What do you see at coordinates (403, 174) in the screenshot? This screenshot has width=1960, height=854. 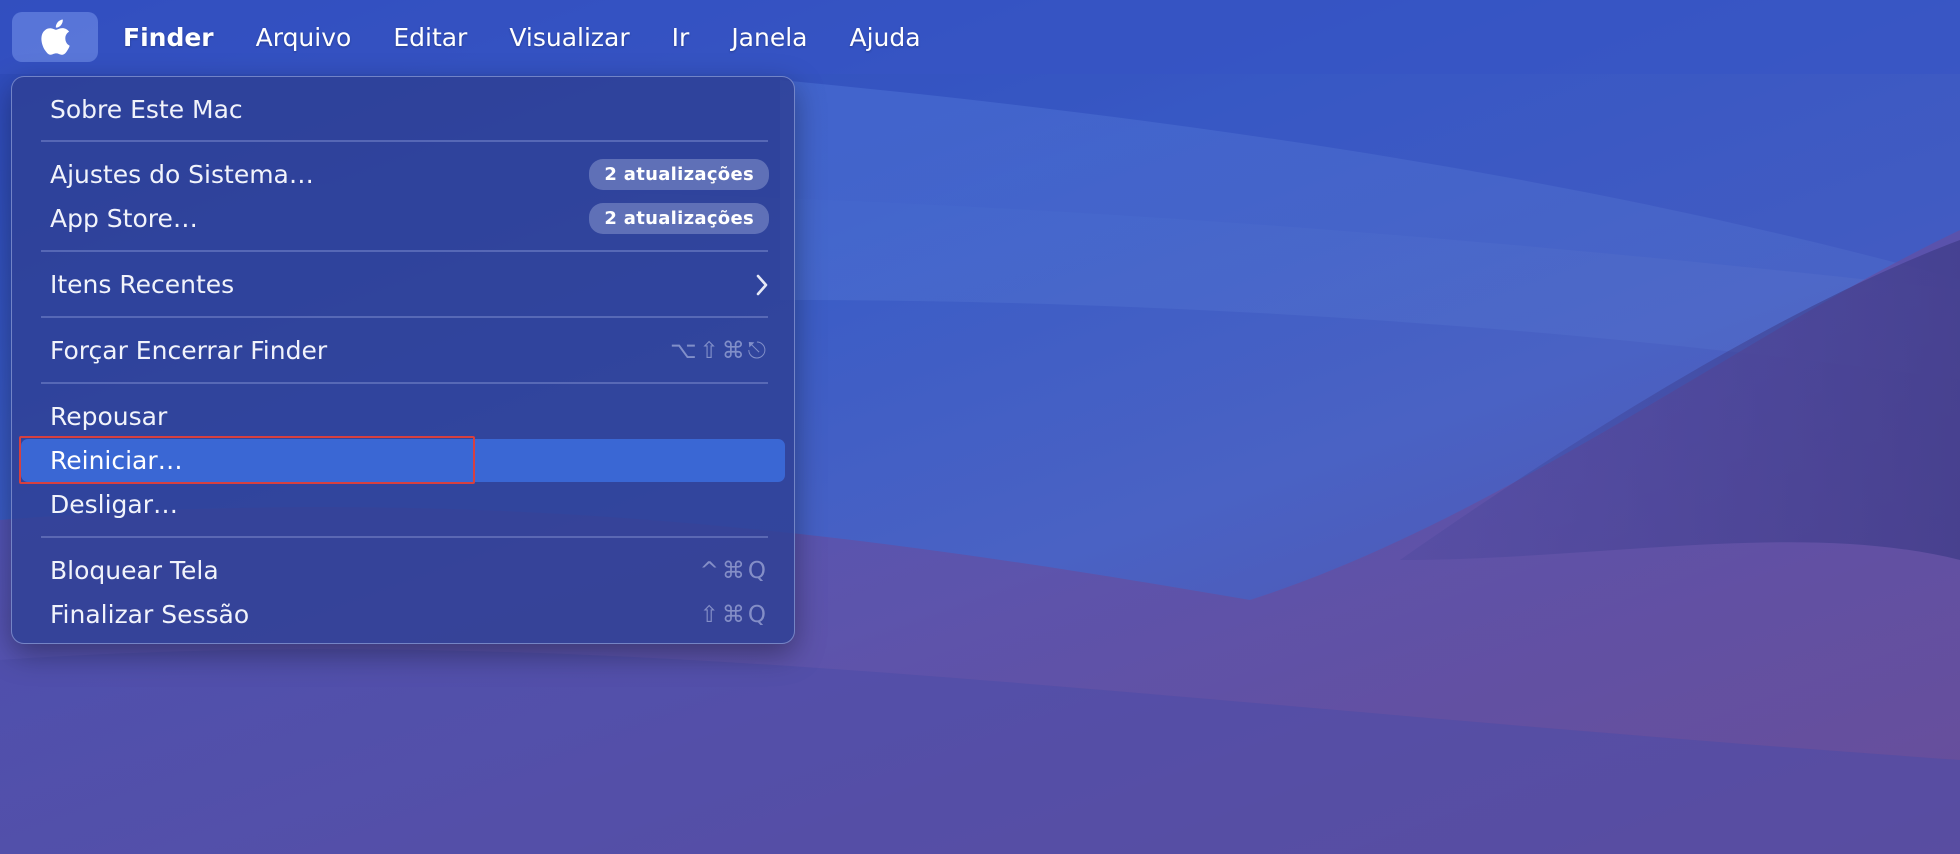 I see `menu-item-system-settings: Ajustes do Sistema… 2 atualizações` at bounding box center [403, 174].